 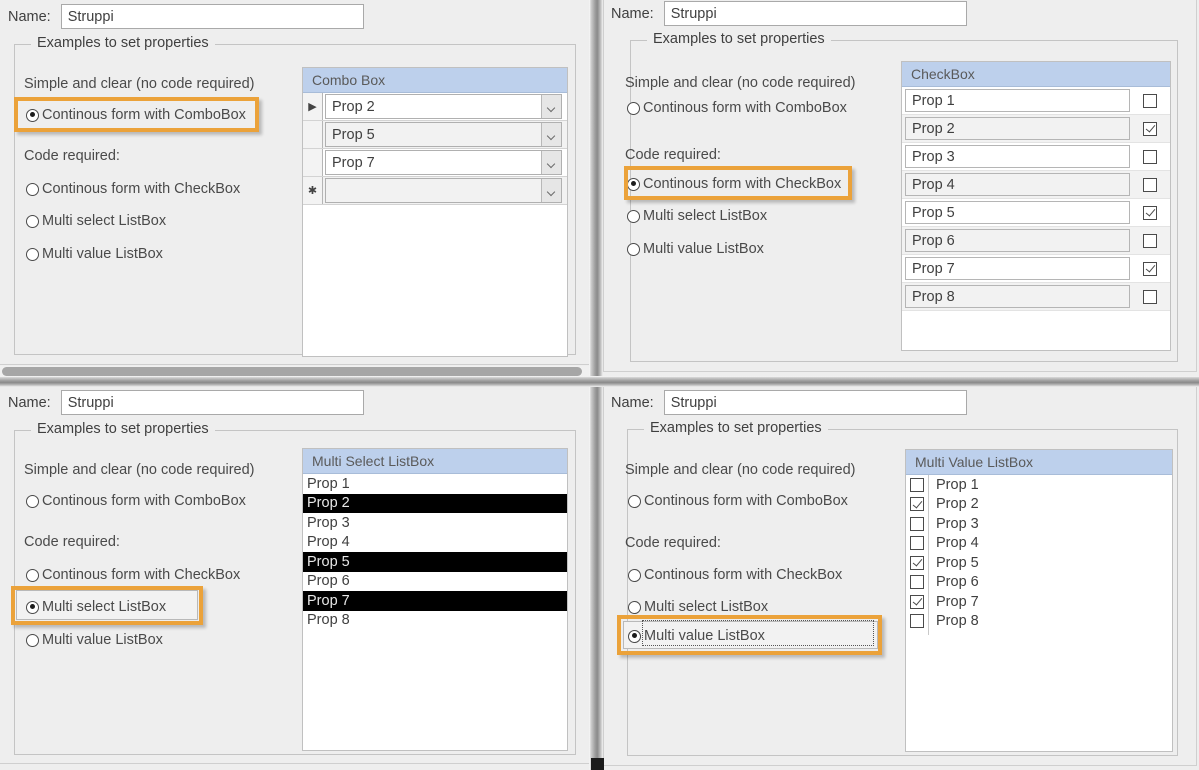 What do you see at coordinates (435, 484) in the screenshot?
I see `listbox-item: Prop 1` at bounding box center [435, 484].